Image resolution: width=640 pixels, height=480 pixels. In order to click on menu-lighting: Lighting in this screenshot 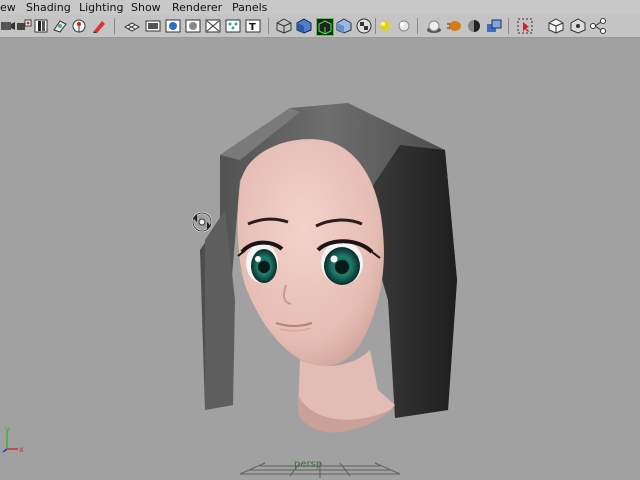, I will do `click(101, 7)`.